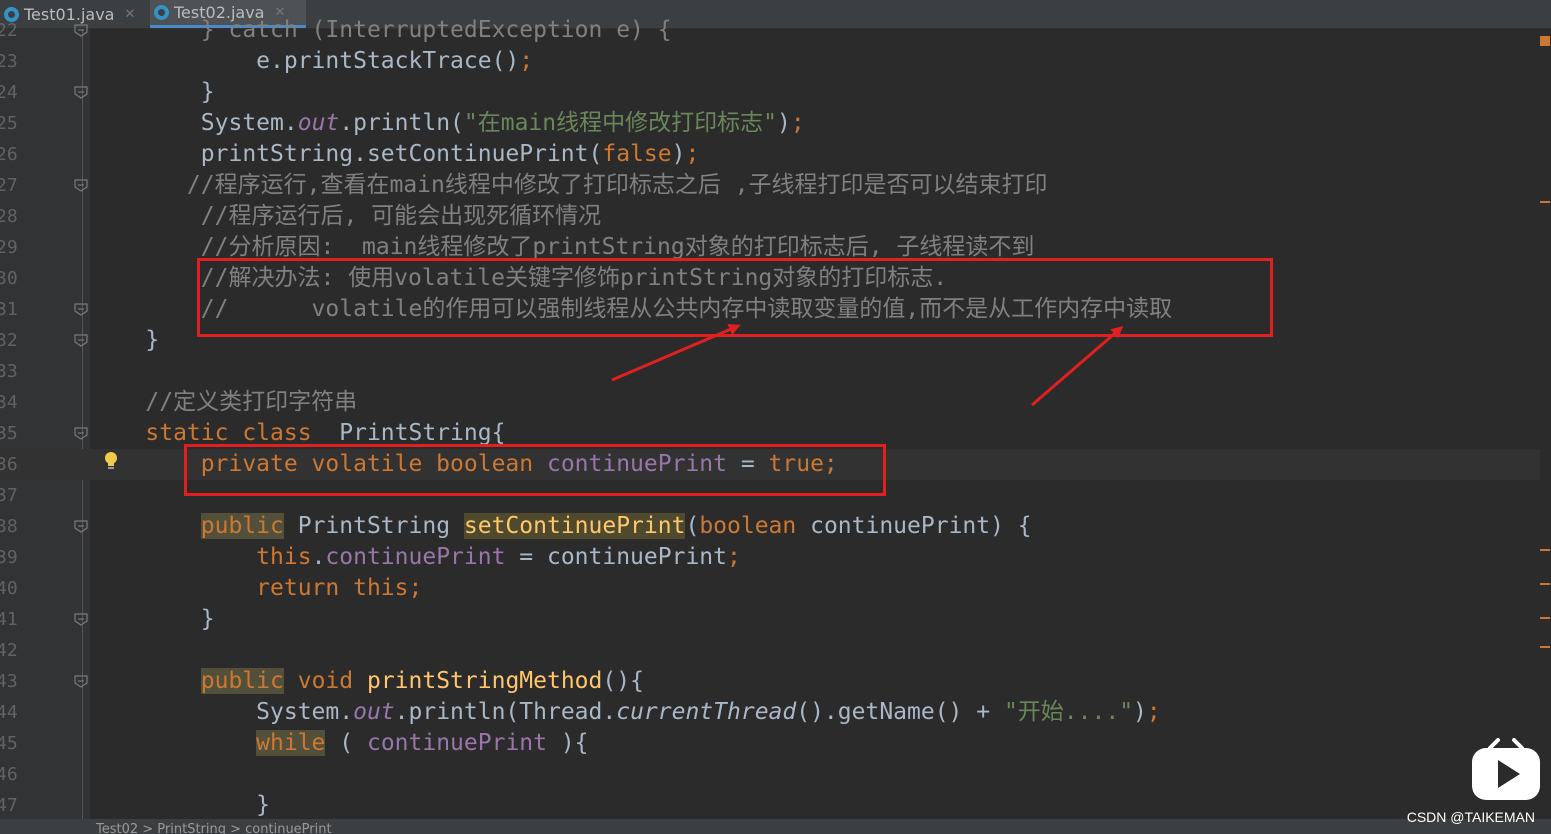 The height and width of the screenshot is (834, 1551). What do you see at coordinates (867, 365) in the screenshot?
I see `annotation-arrows` at bounding box center [867, 365].